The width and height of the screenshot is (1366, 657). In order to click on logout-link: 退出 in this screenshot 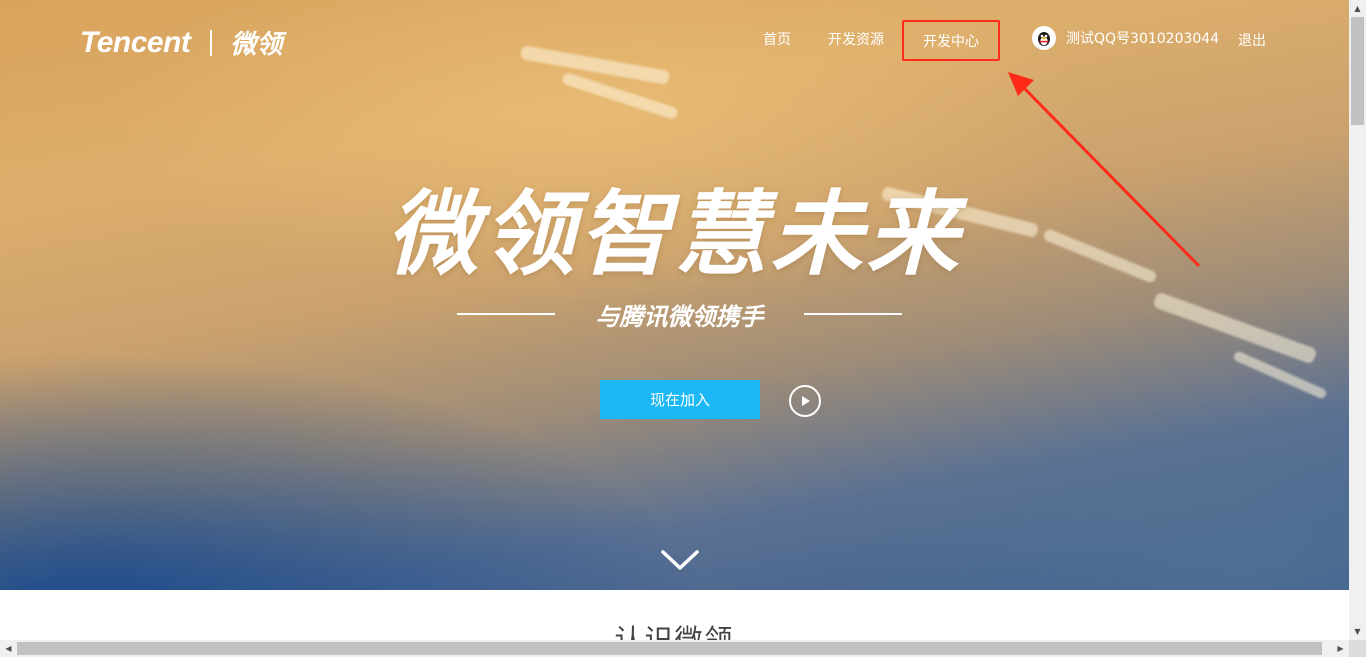, I will do `click(1252, 40)`.